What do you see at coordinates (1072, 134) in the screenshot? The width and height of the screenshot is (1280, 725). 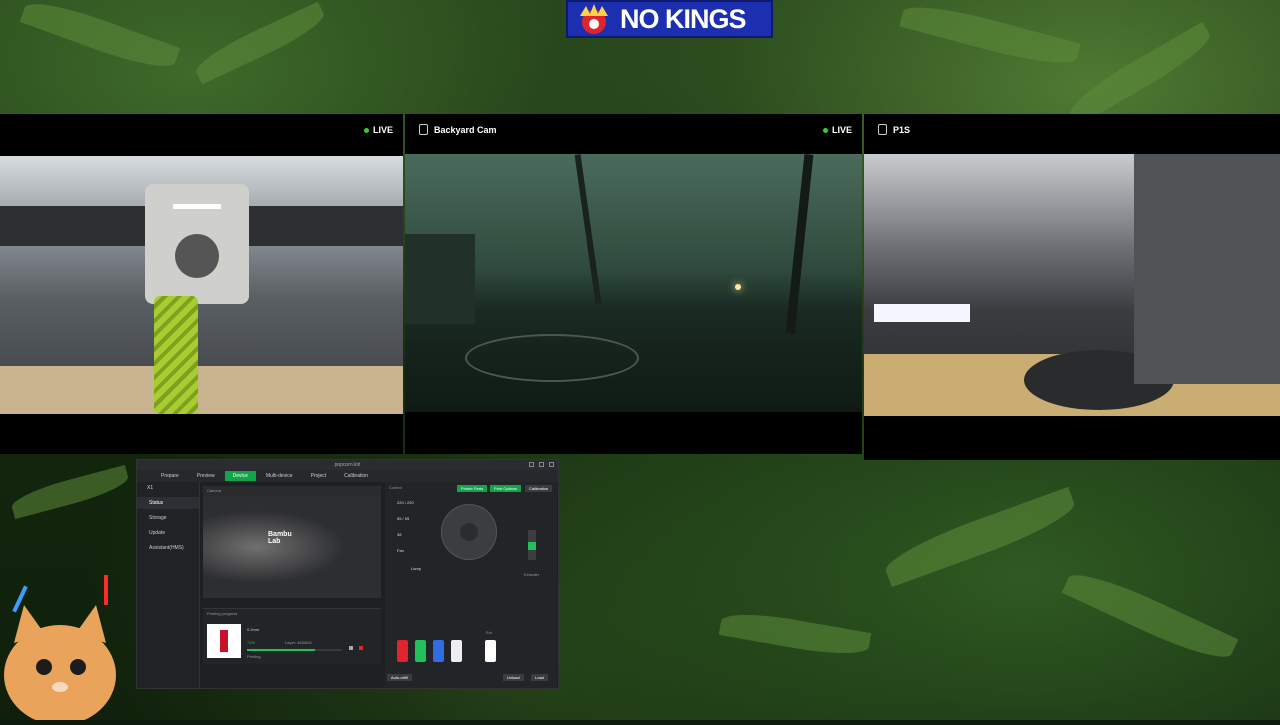 I see `camera-header: P1S` at bounding box center [1072, 134].